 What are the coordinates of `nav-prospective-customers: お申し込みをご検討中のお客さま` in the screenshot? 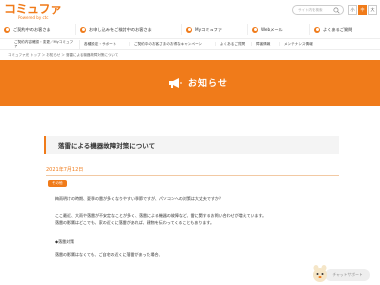 It's located at (129, 29).